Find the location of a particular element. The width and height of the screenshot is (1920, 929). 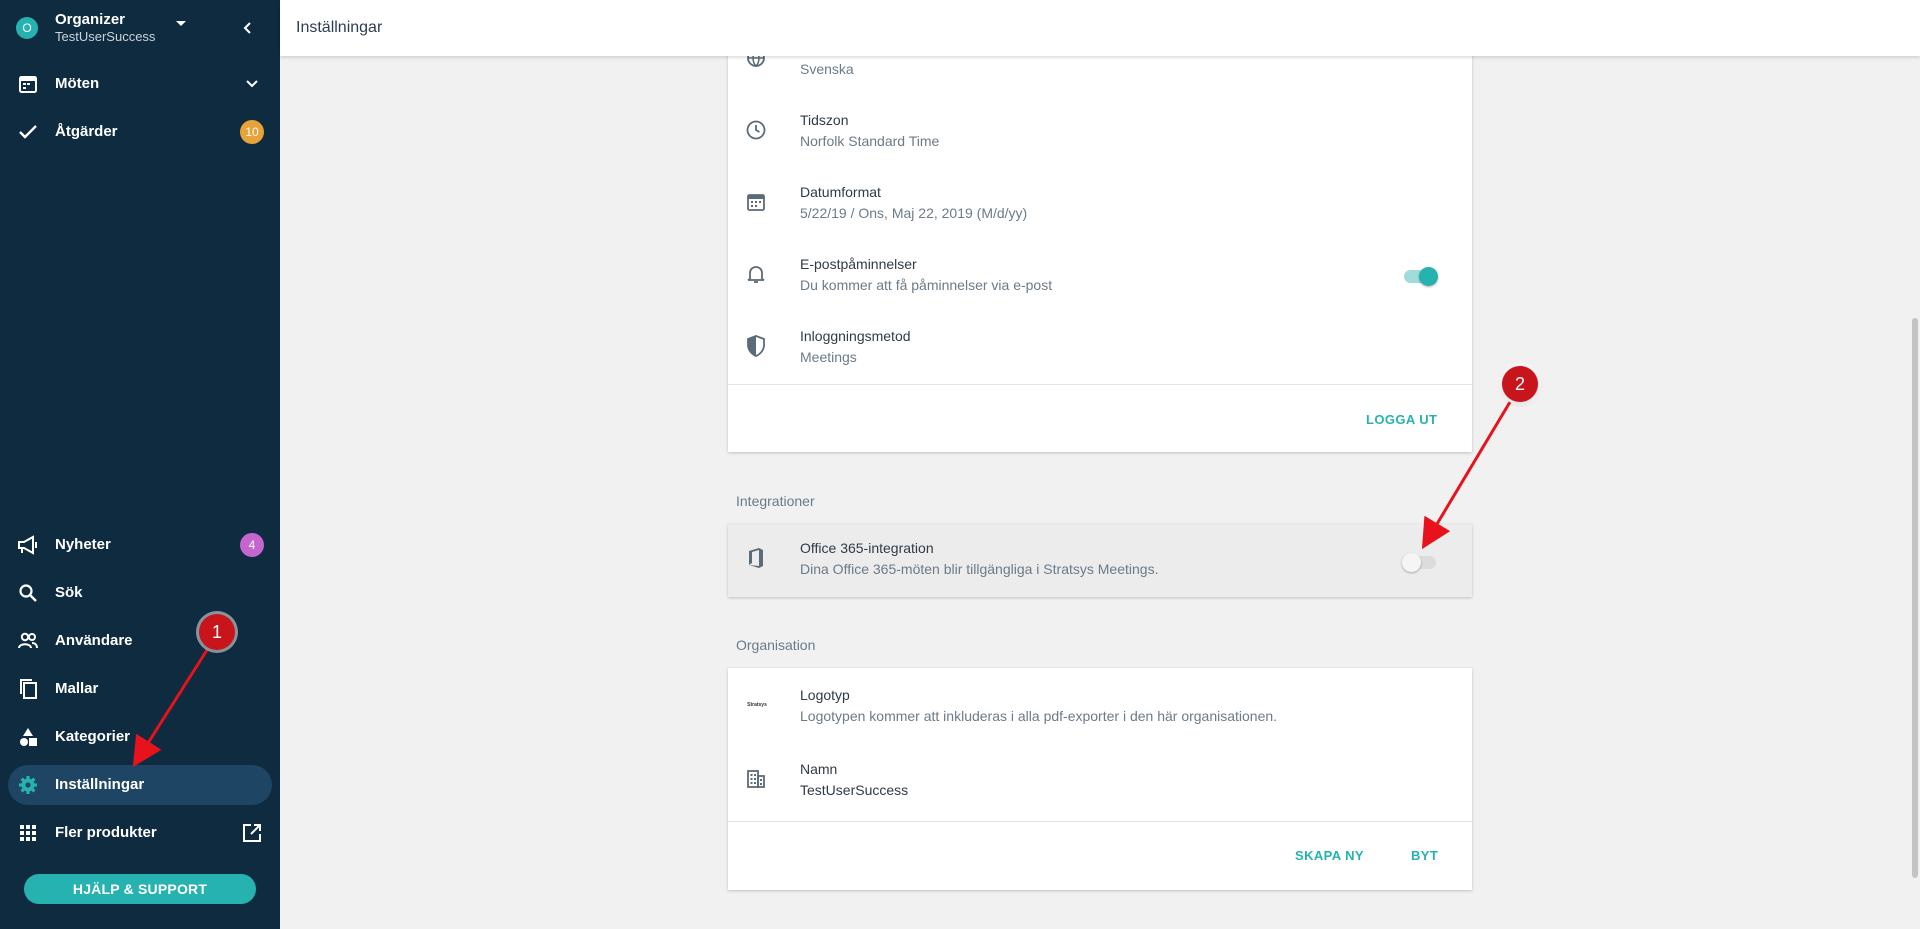

org-name-value: TestUserSuccess is located at coordinates (854, 790).